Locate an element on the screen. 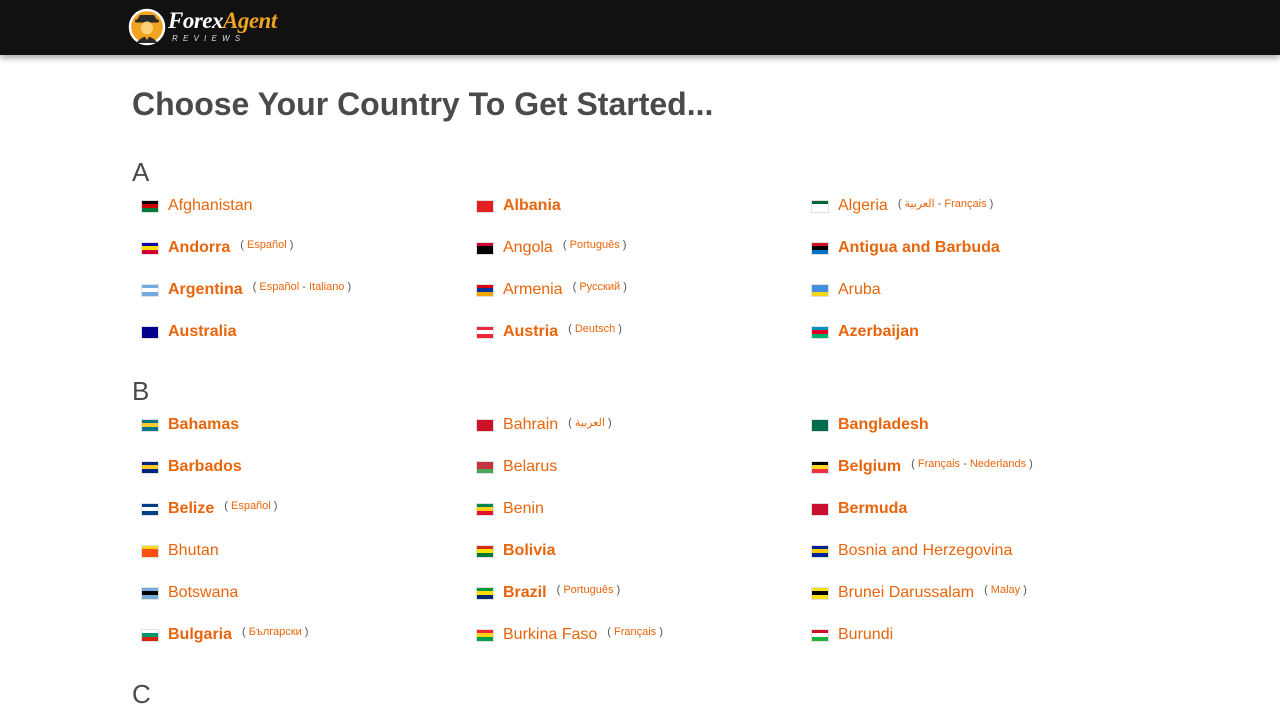 The height and width of the screenshot is (720, 1280). site-logo: ForexAgent REVIEWS is located at coordinates (202, 26).